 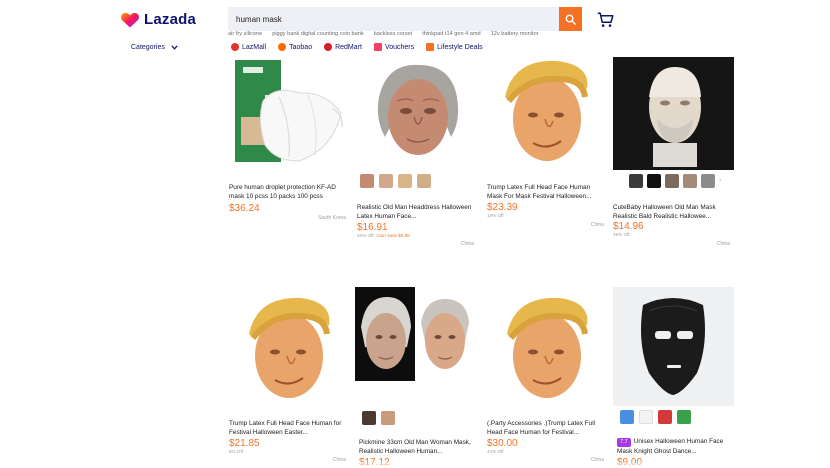 I want to click on brand-name: Lazada, so click(x=170, y=19).